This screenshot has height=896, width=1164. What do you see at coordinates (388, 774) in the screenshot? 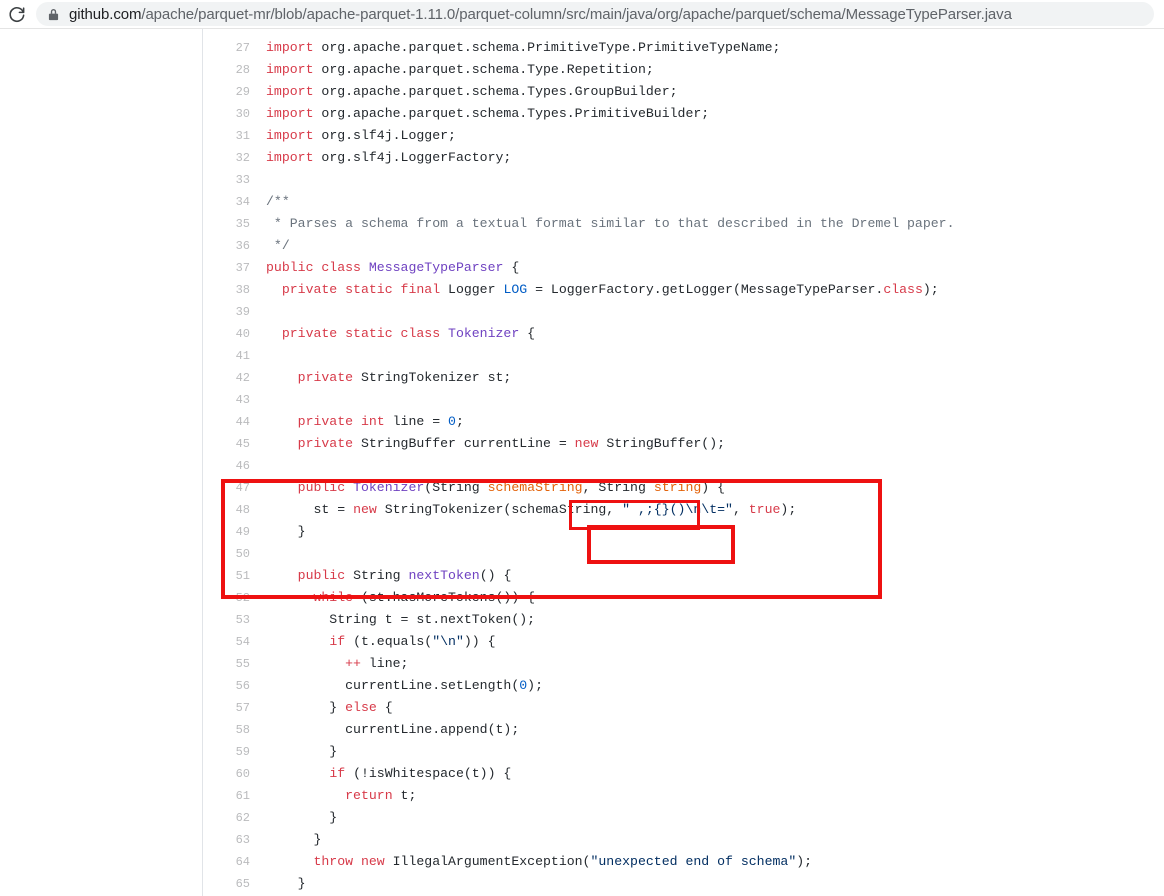
I see `code-line-content: if (!isWhitespace(t)) {` at bounding box center [388, 774].